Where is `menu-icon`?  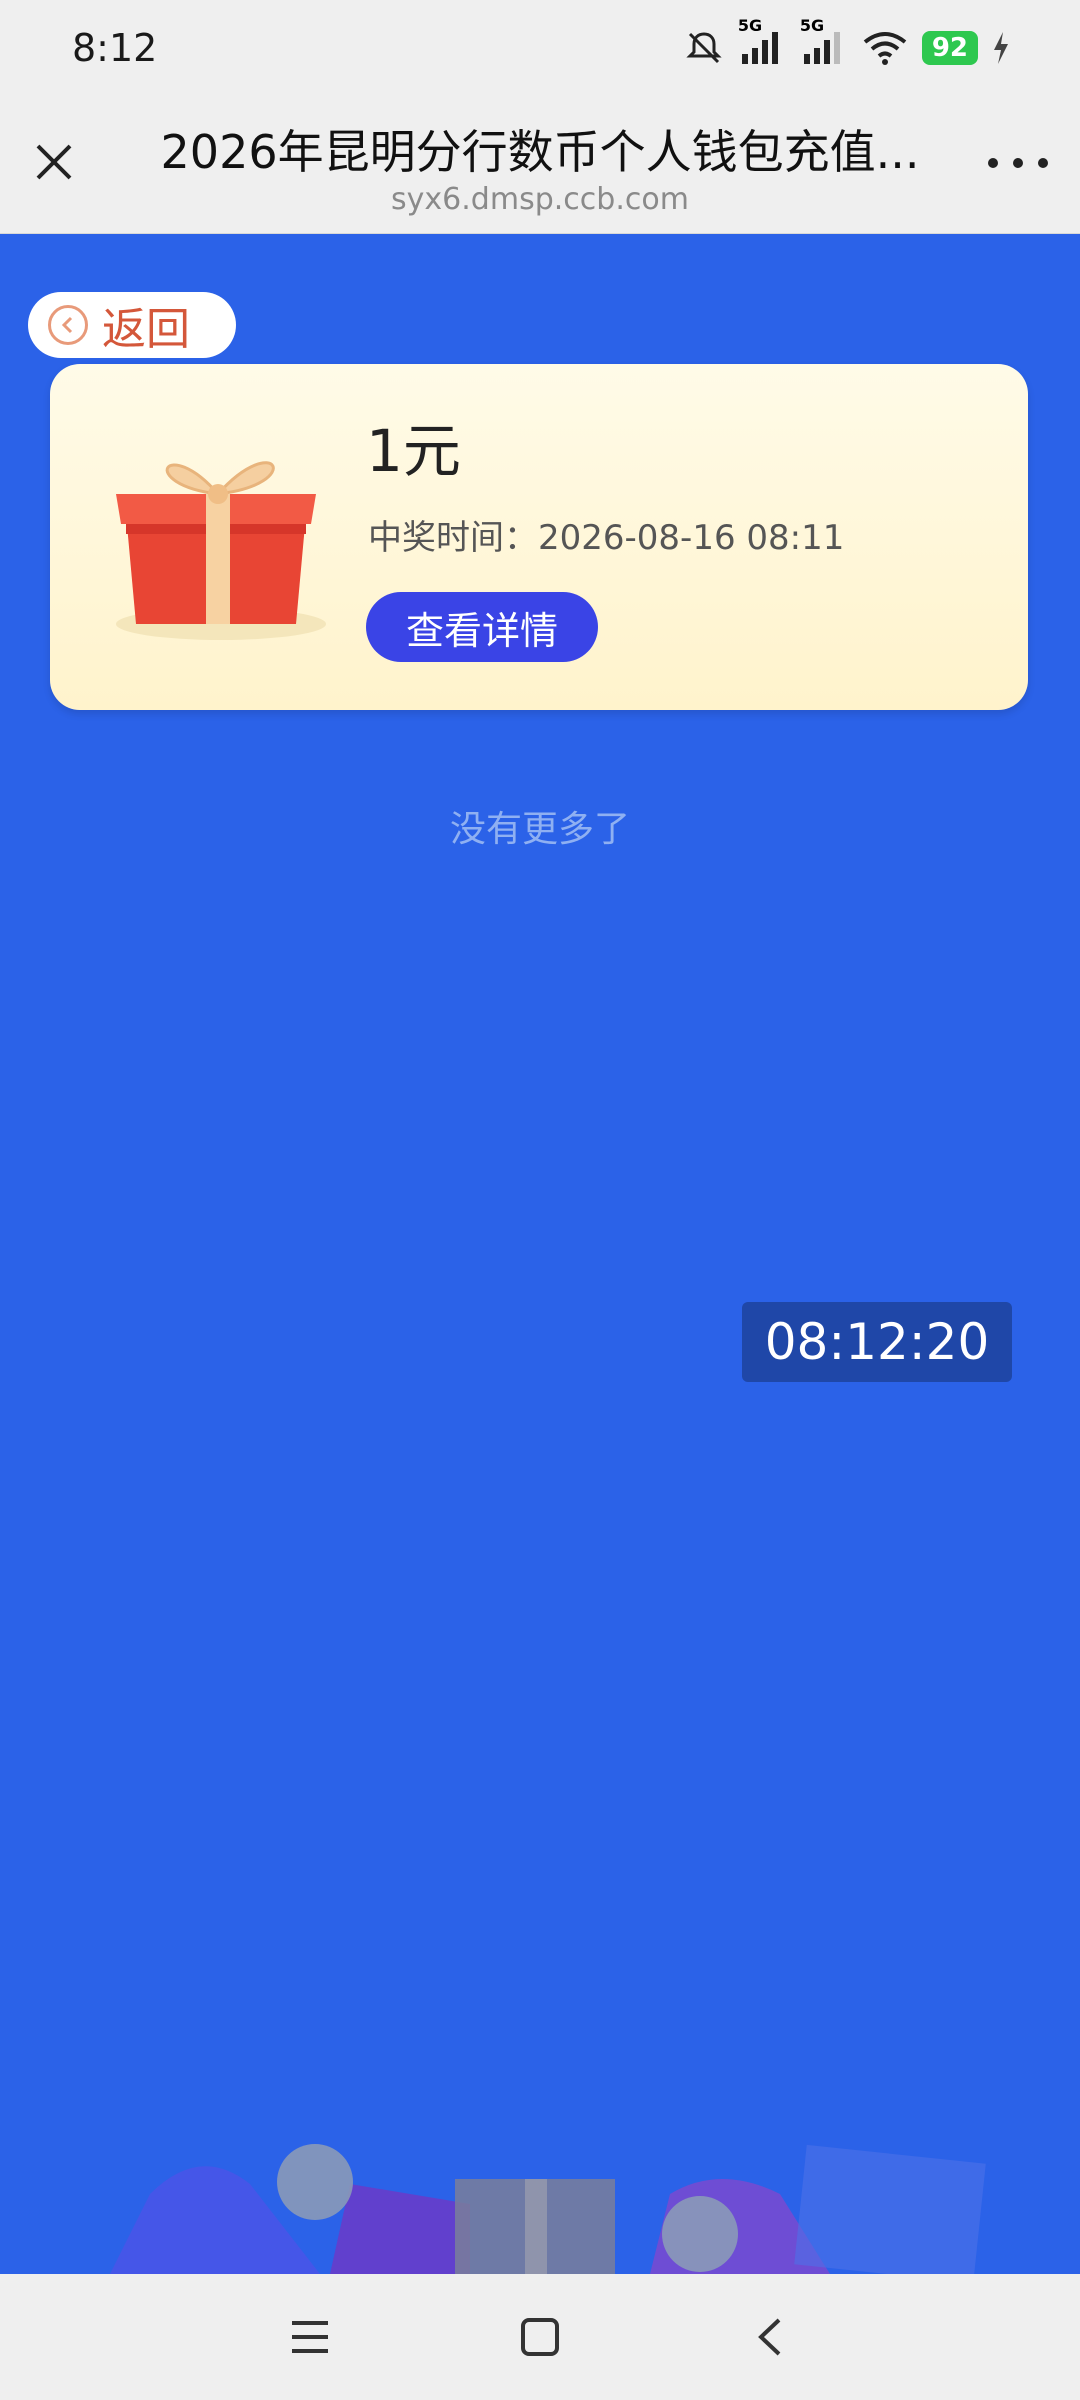
menu-icon is located at coordinates (310, 2337).